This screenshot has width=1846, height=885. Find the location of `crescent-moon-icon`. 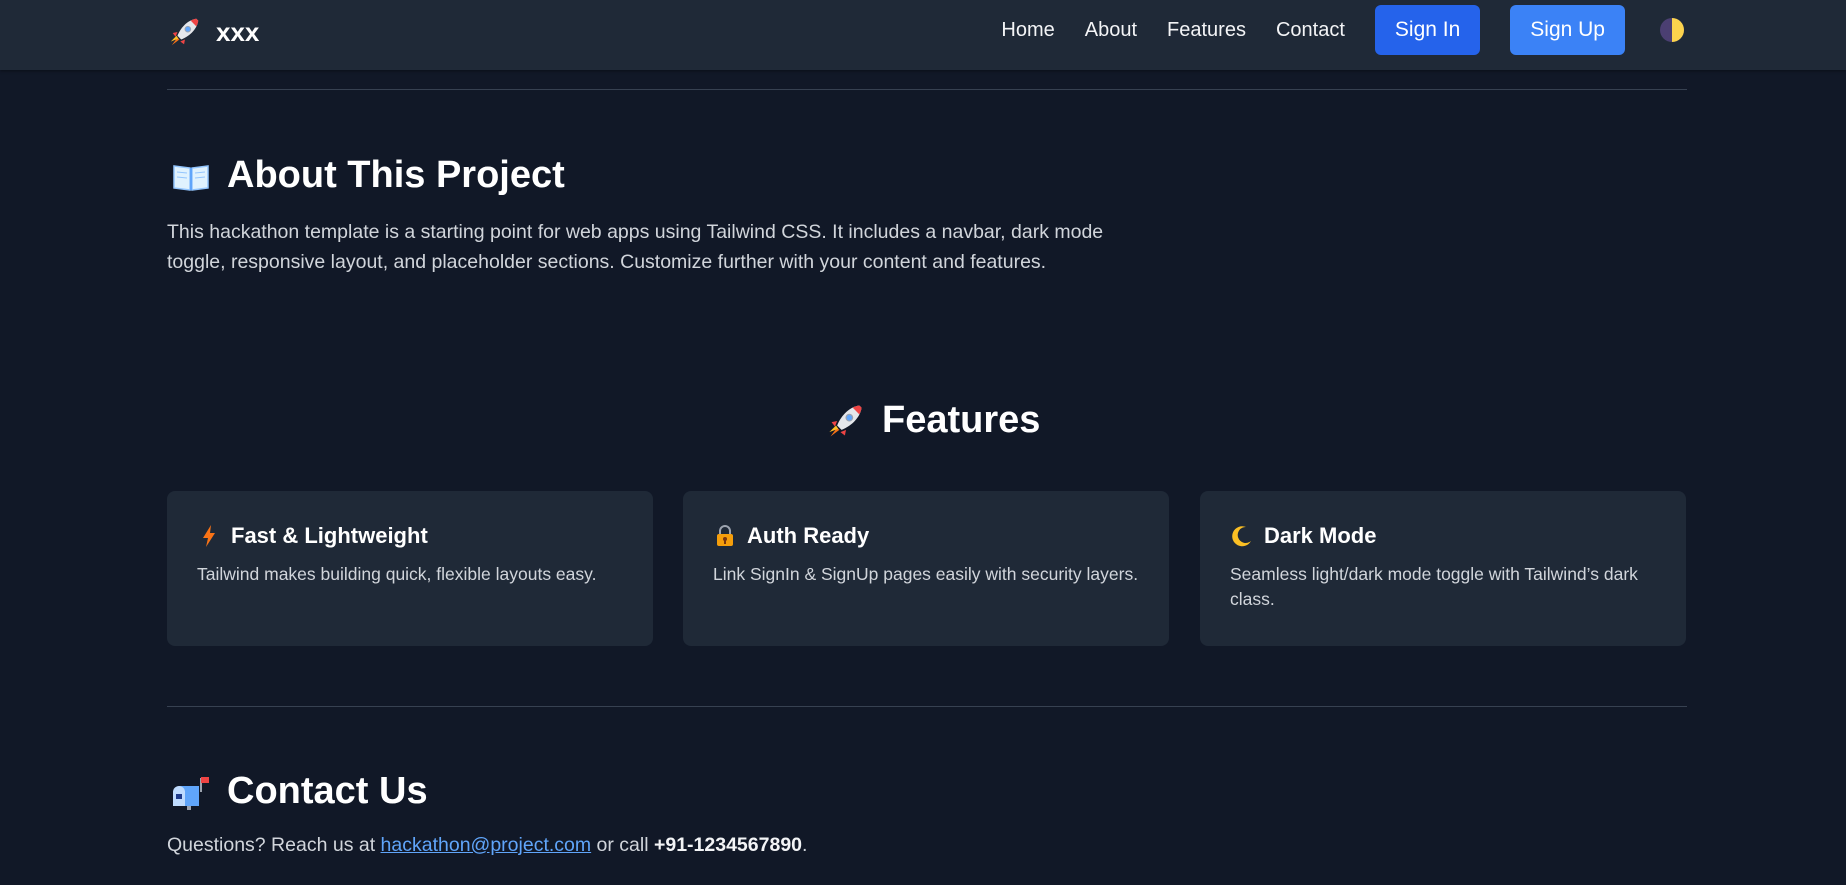

crescent-moon-icon is located at coordinates (1241, 536).